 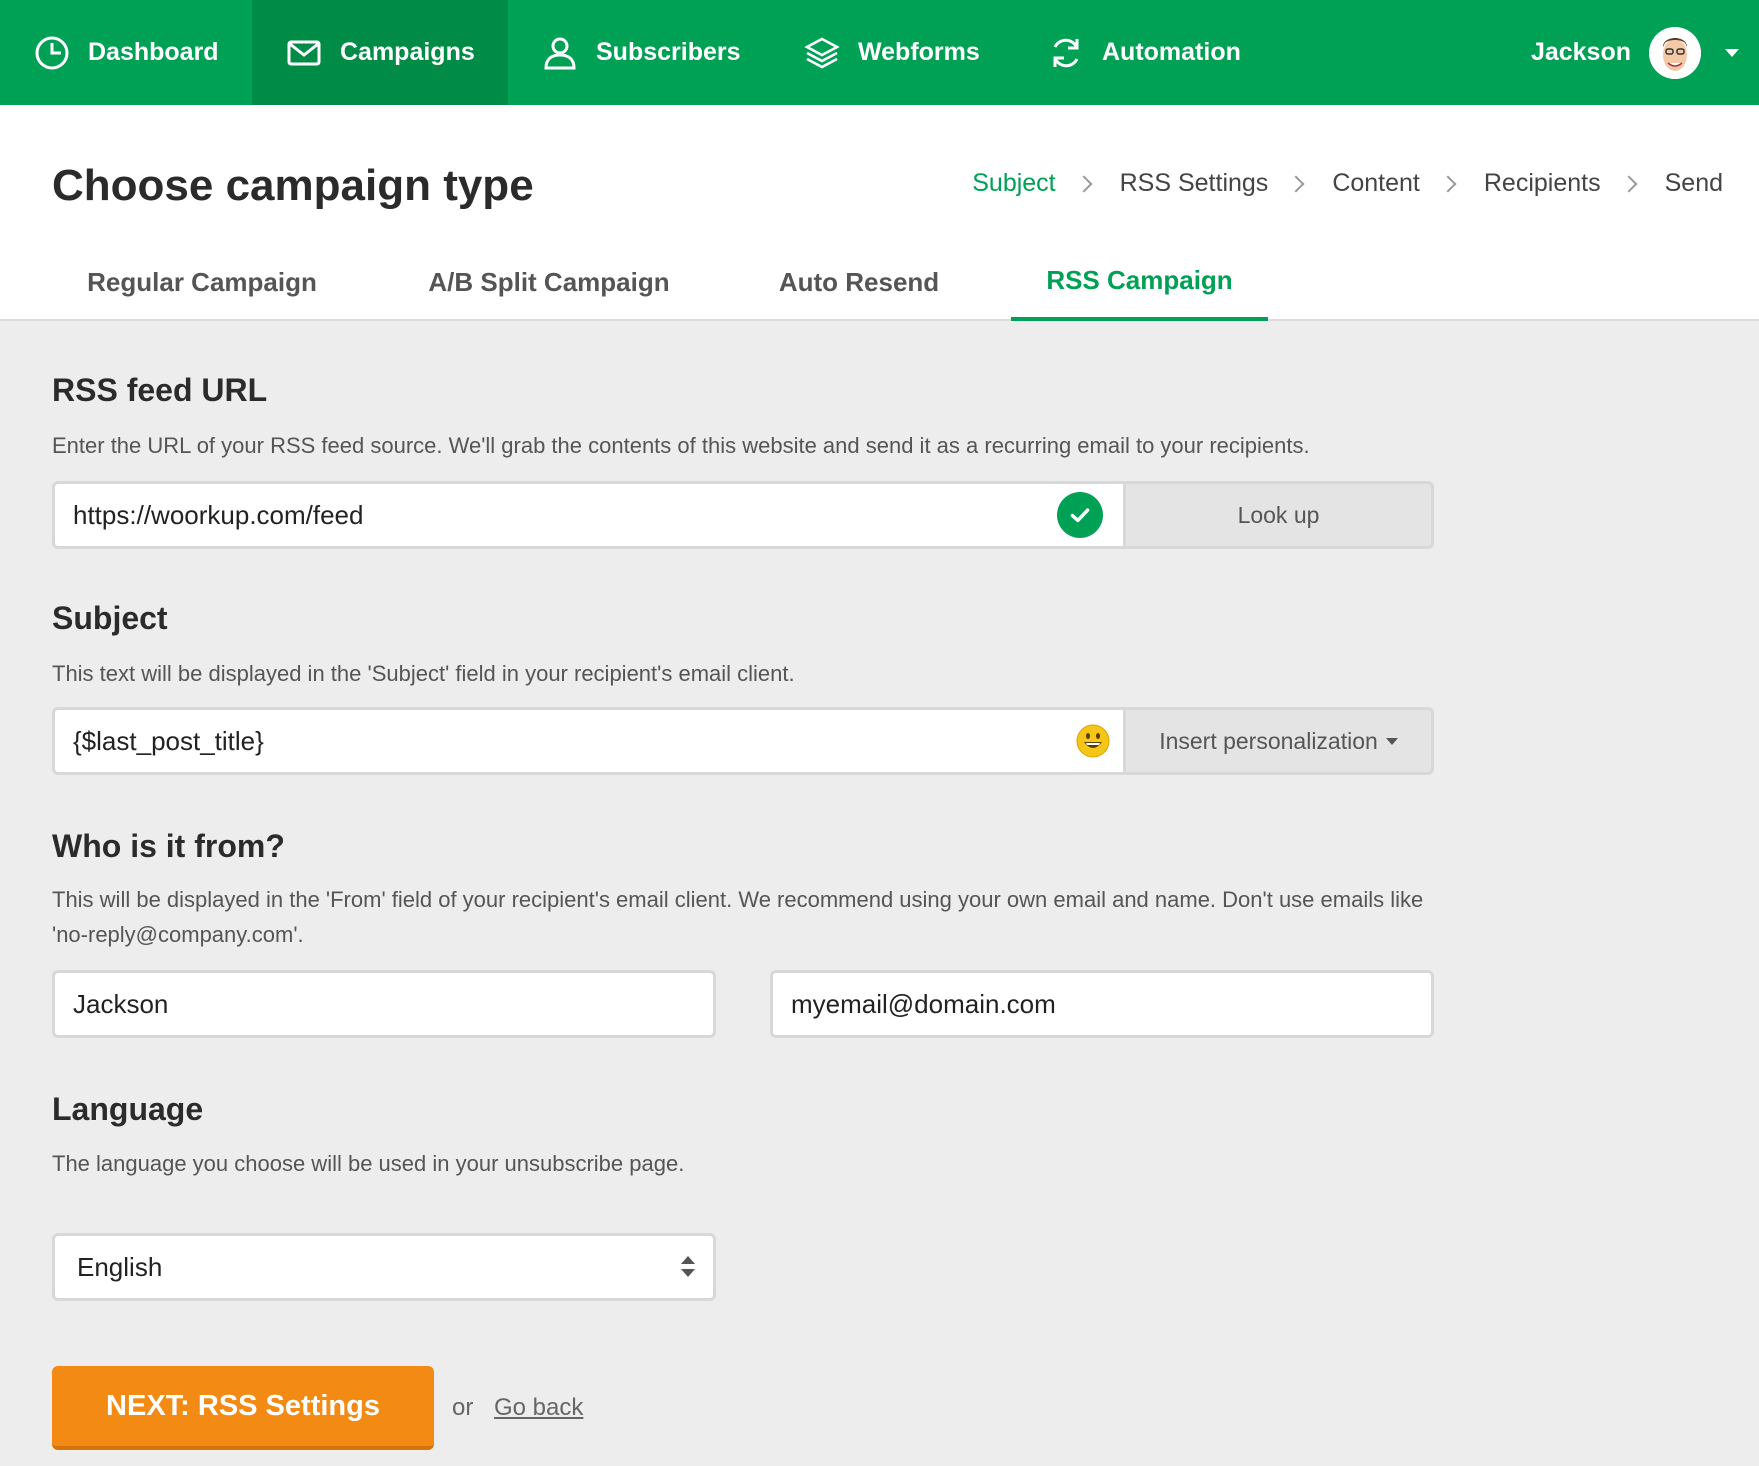 What do you see at coordinates (1066, 52) in the screenshot?
I see `refresh-icon` at bounding box center [1066, 52].